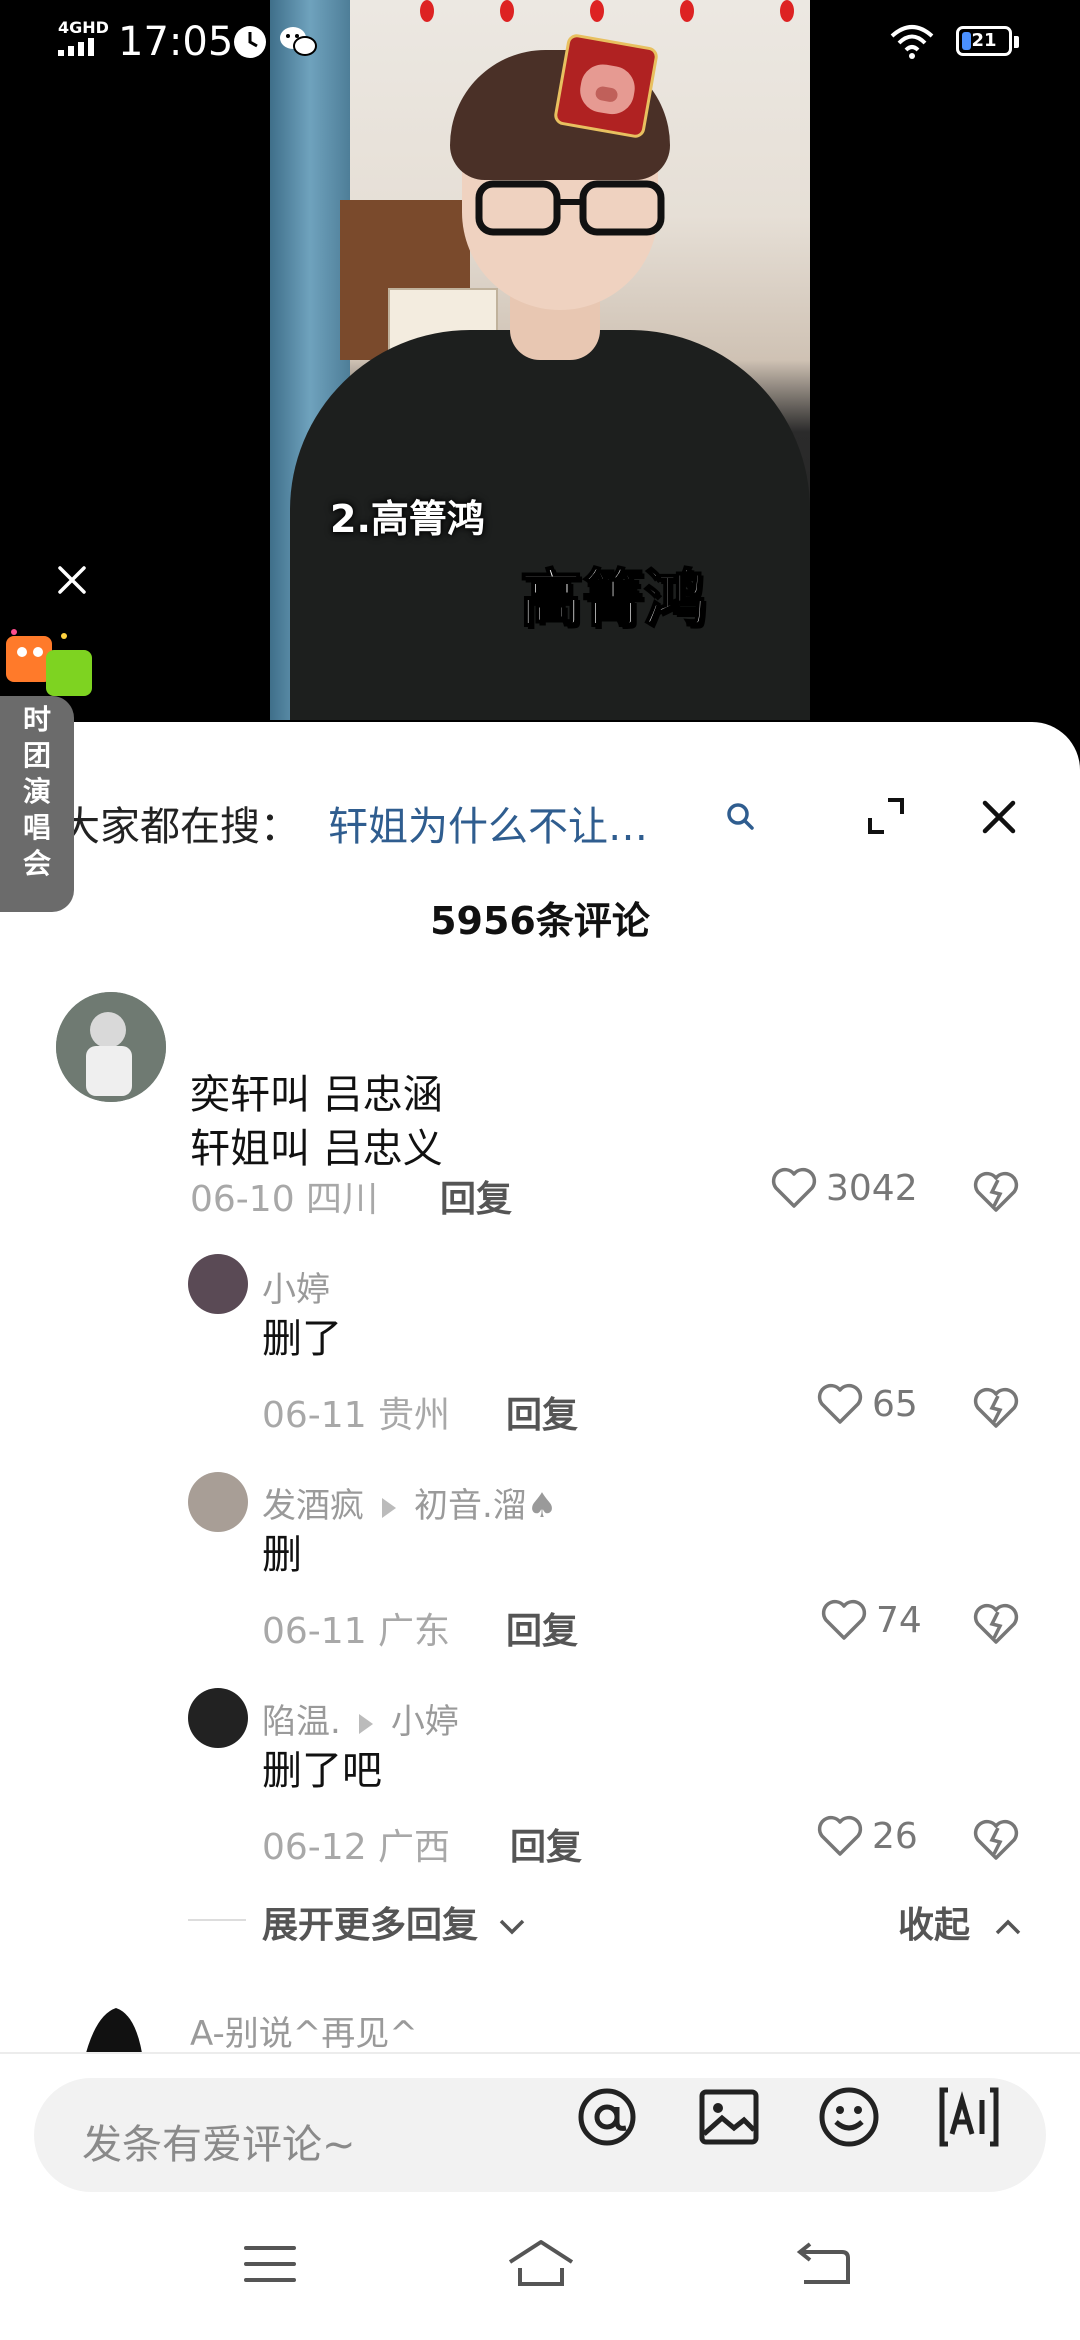  I want to click on video-caption-big: 高箐鸿, so click(613, 598).